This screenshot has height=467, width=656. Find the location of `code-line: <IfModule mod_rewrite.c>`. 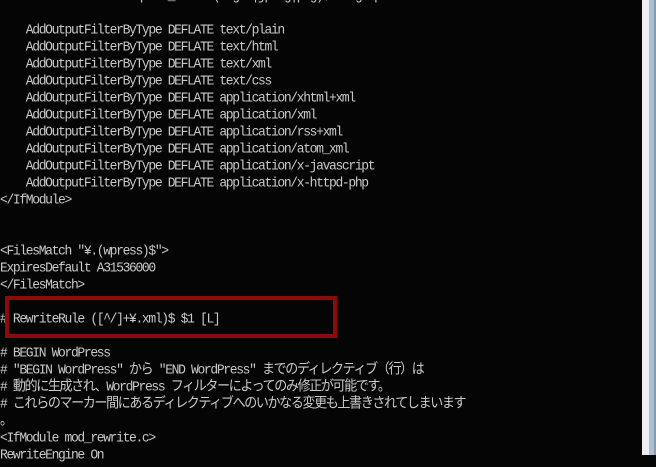

code-line: <IfModule mod_rewrite.c> is located at coordinates (78, 437).